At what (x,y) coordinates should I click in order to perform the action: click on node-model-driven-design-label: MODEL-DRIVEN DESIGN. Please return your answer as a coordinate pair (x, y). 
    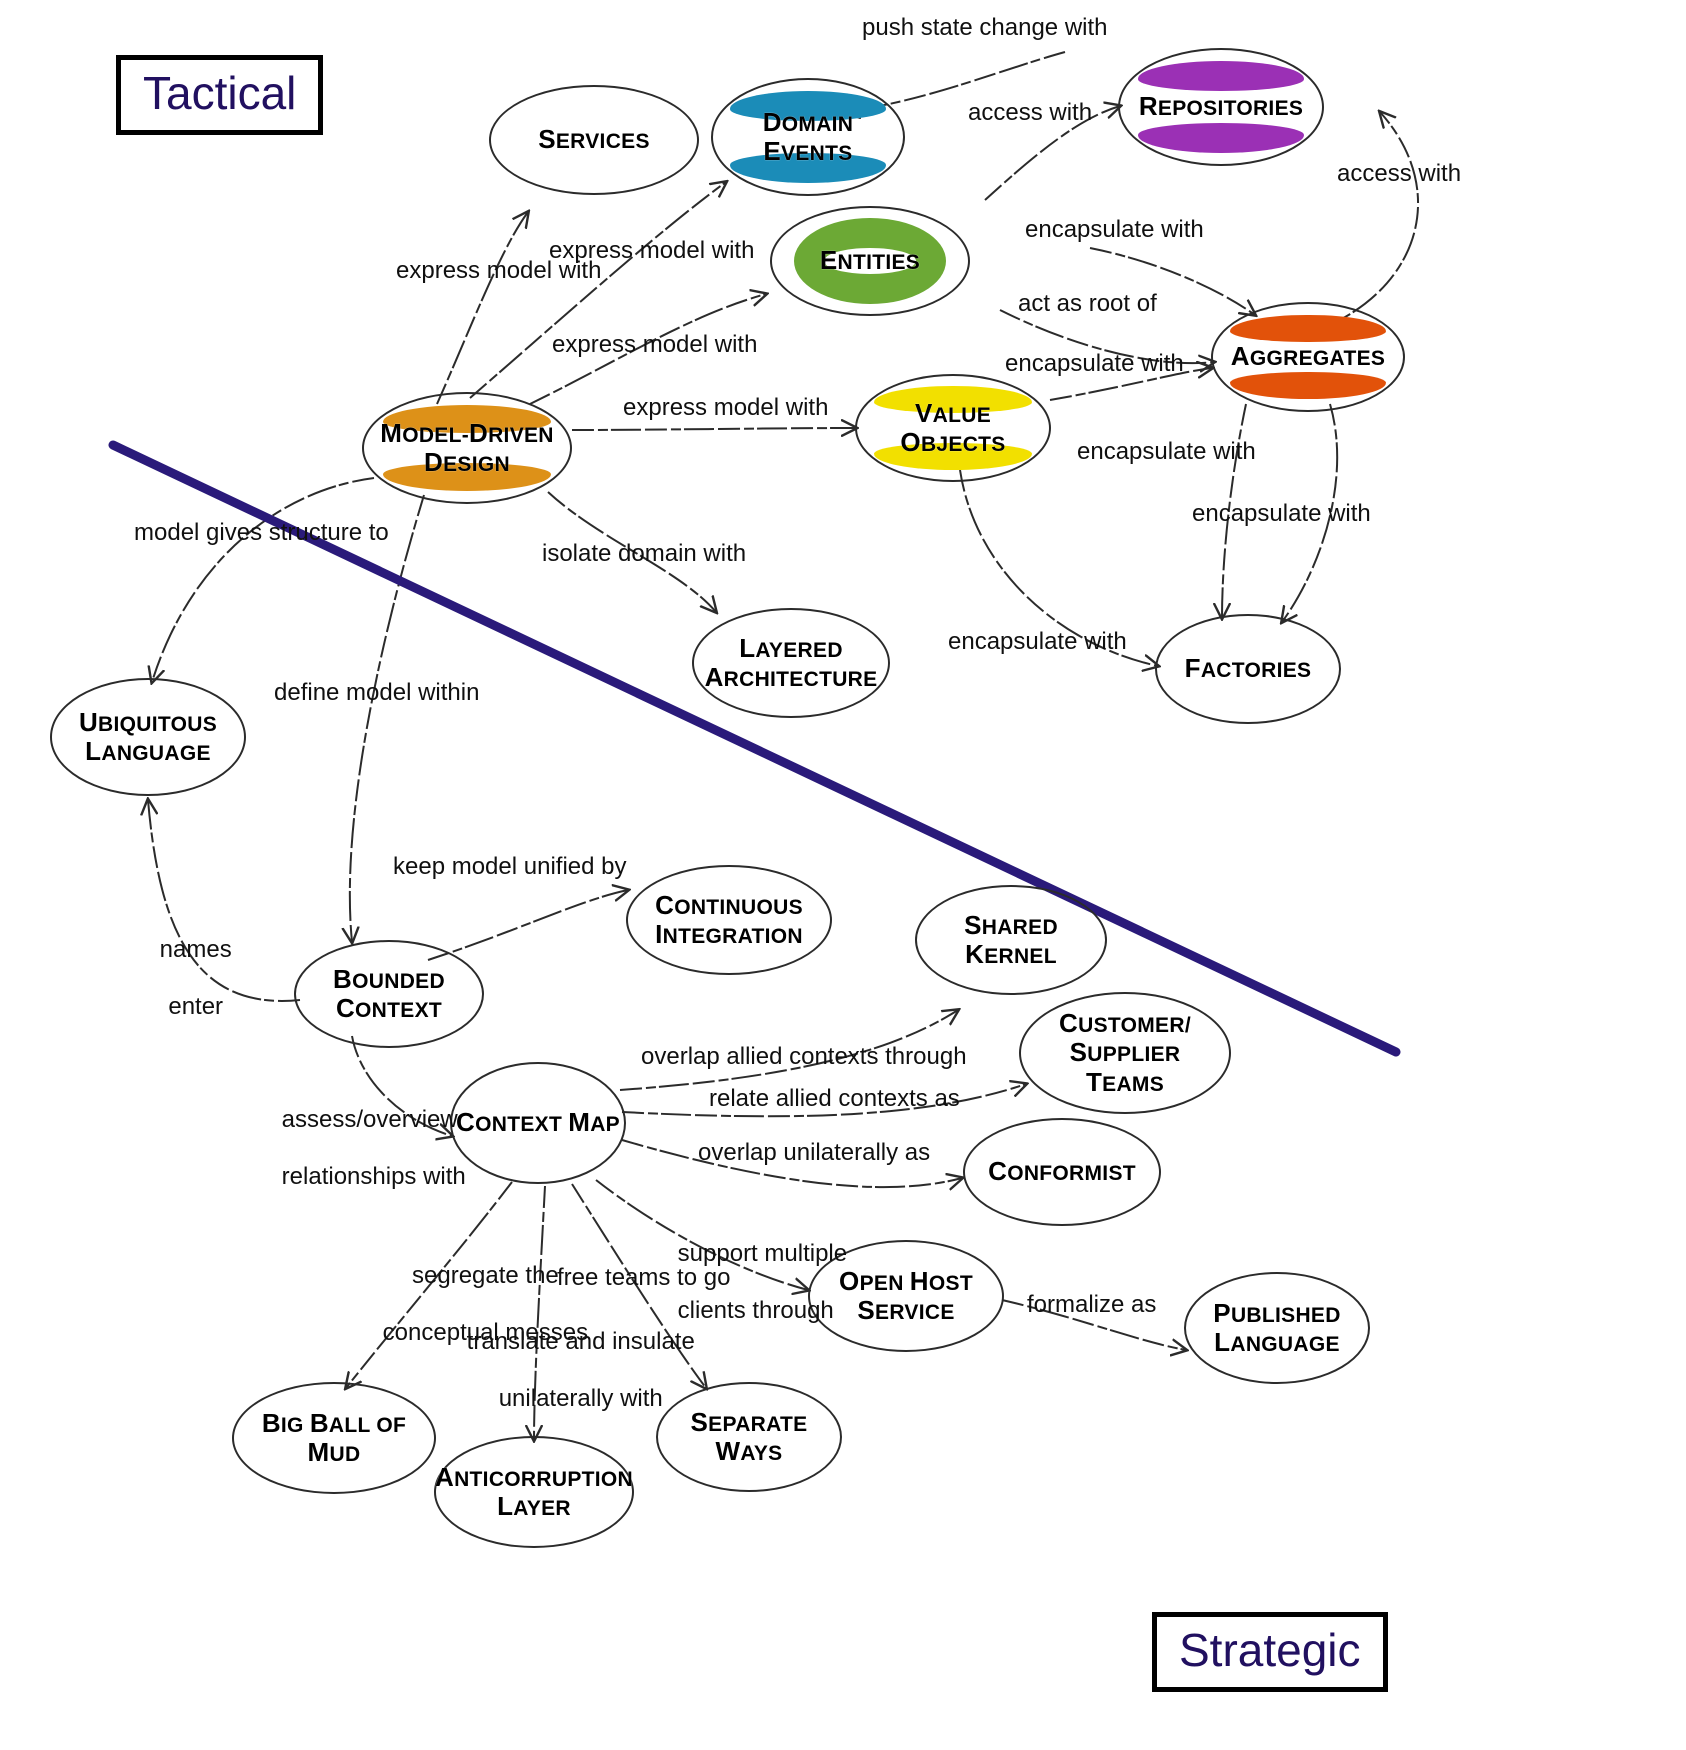
    Looking at the image, I should click on (467, 447).